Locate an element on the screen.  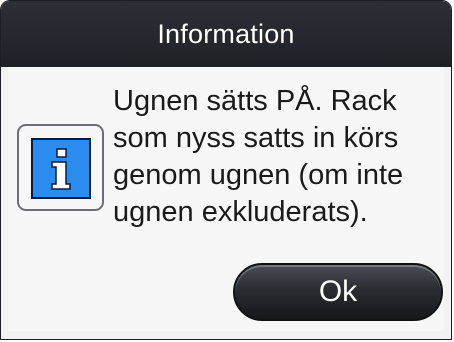
dialog-title: Information is located at coordinates (226, 34).